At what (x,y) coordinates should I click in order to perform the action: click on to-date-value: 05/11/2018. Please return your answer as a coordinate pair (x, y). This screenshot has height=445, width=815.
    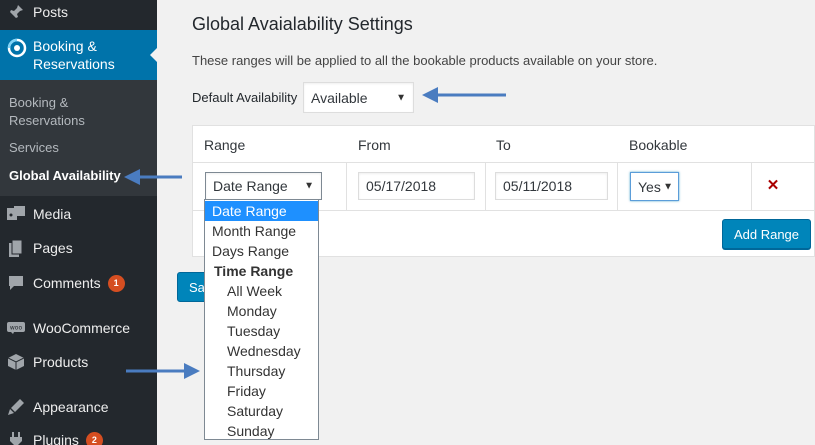
    Looking at the image, I should click on (538, 186).